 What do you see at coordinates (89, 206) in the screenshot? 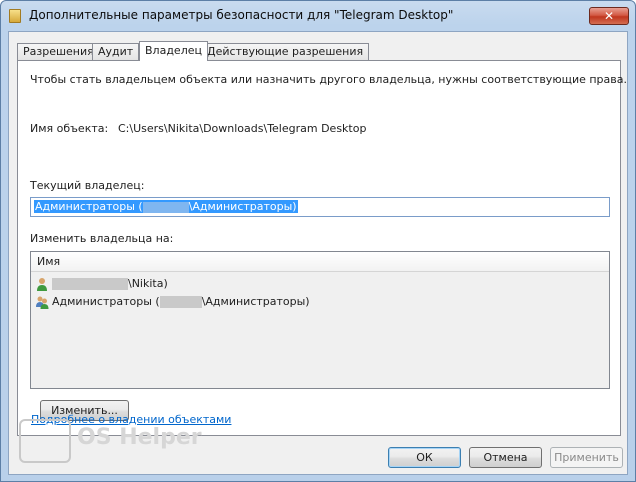
I see `current-owner-prefix: Администраторы (` at bounding box center [89, 206].